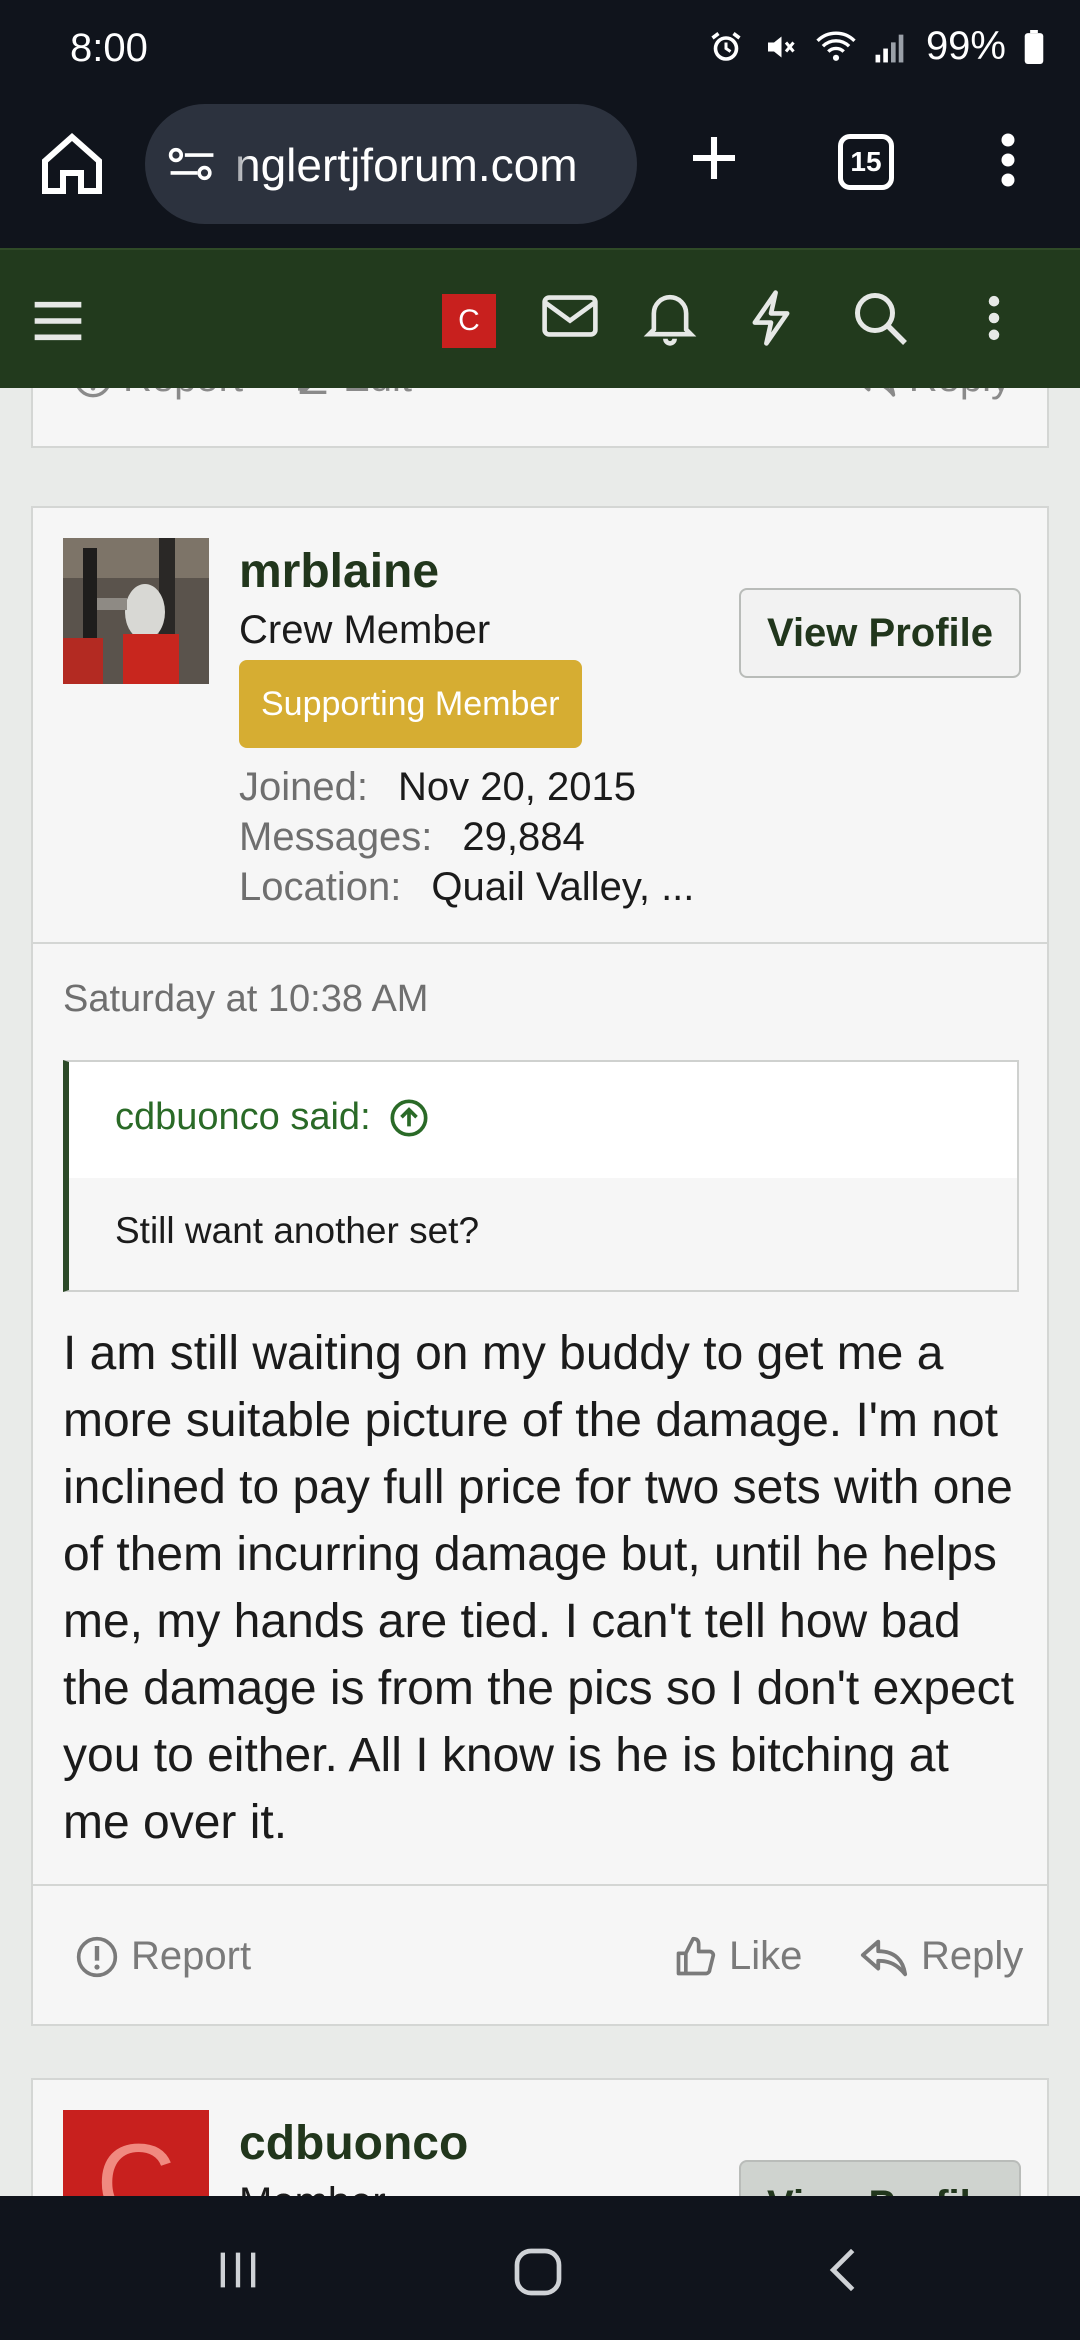 The width and height of the screenshot is (1080, 2340). Describe the element at coordinates (192, 164) in the screenshot. I see `site-settings-icon` at that location.